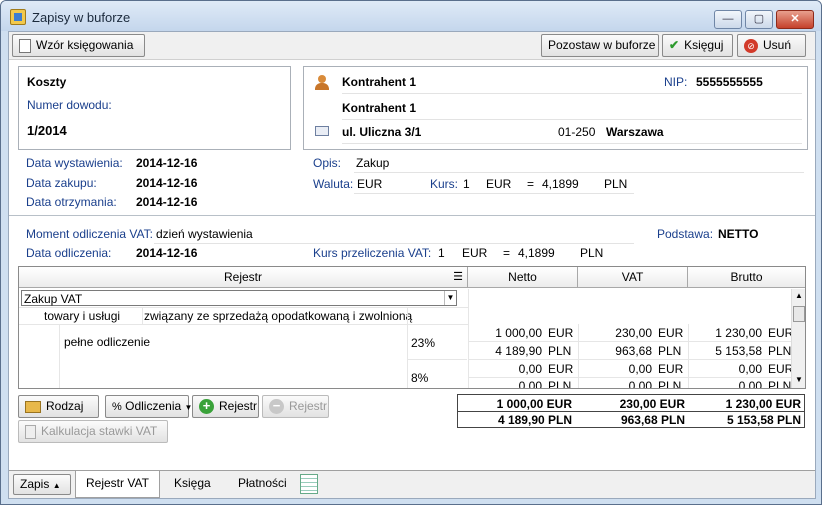 The height and width of the screenshot is (505, 822). What do you see at coordinates (81, 17) in the screenshot?
I see `window-title: Zapisy w buforze` at bounding box center [81, 17].